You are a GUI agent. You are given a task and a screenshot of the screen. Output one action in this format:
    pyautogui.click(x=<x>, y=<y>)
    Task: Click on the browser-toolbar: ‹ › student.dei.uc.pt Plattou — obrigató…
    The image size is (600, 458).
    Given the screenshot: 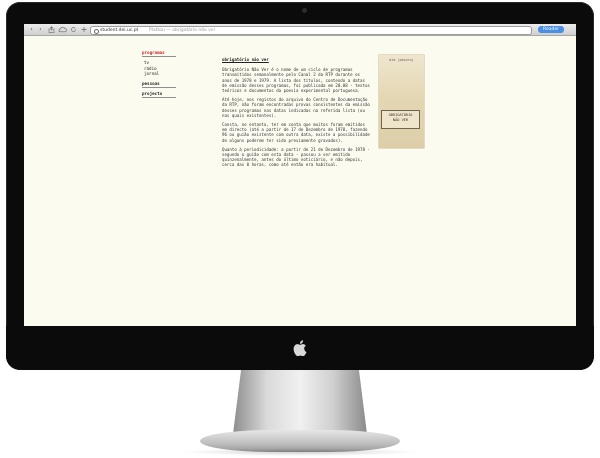 What is the action you would take?
    pyautogui.click(x=300, y=30)
    